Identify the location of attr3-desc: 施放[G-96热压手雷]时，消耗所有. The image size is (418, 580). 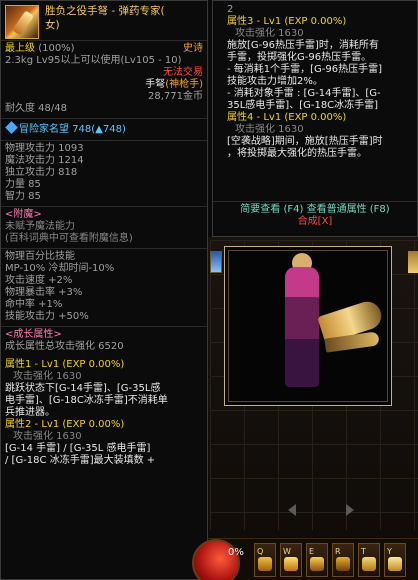
(303, 45).